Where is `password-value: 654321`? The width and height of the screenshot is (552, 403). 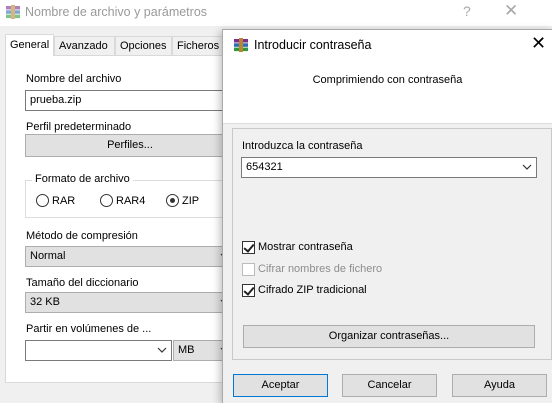 password-value: 654321 is located at coordinates (264, 167).